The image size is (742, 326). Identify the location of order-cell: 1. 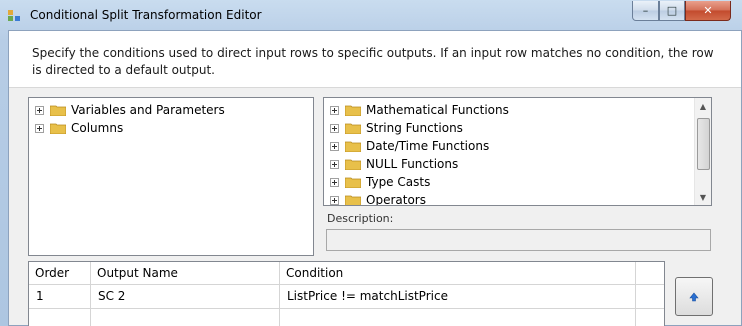
(60, 296).